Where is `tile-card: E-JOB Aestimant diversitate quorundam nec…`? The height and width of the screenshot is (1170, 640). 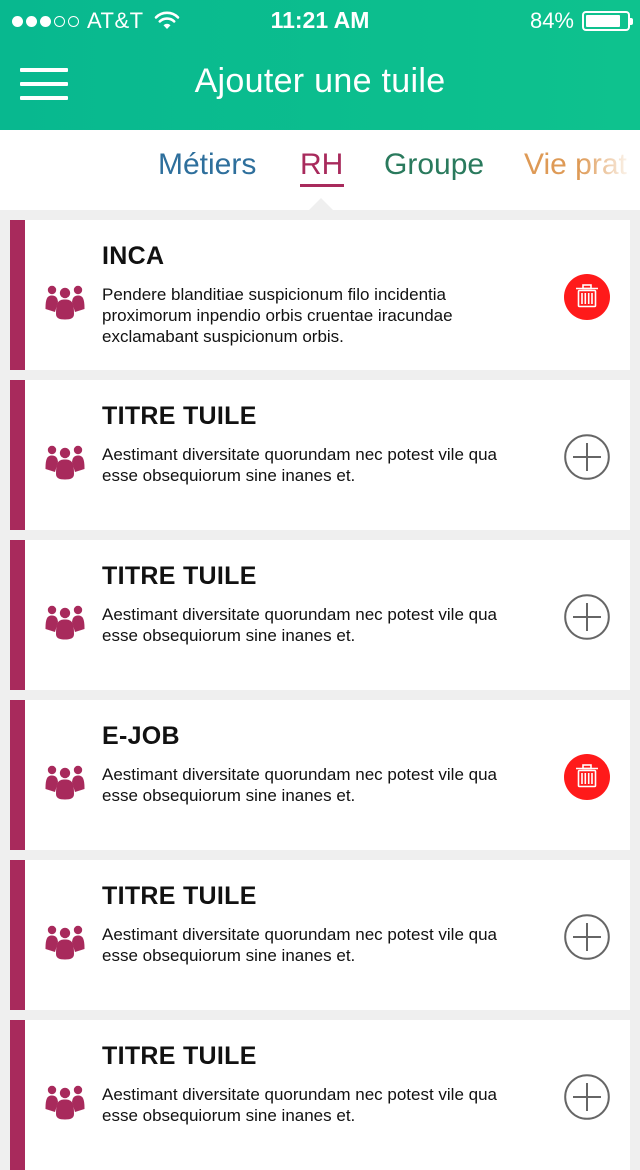 tile-card: E-JOB Aestimant diversitate quorundam nec… is located at coordinates (320, 775).